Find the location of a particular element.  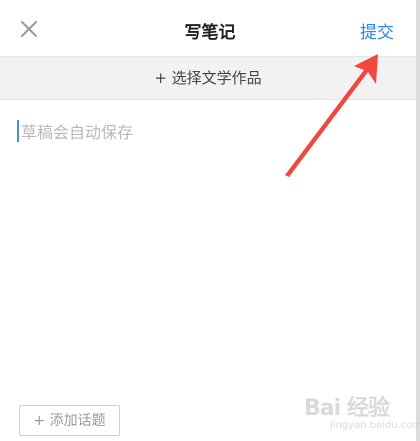

app-header: 写笔记 提交 is located at coordinates (210, 28).